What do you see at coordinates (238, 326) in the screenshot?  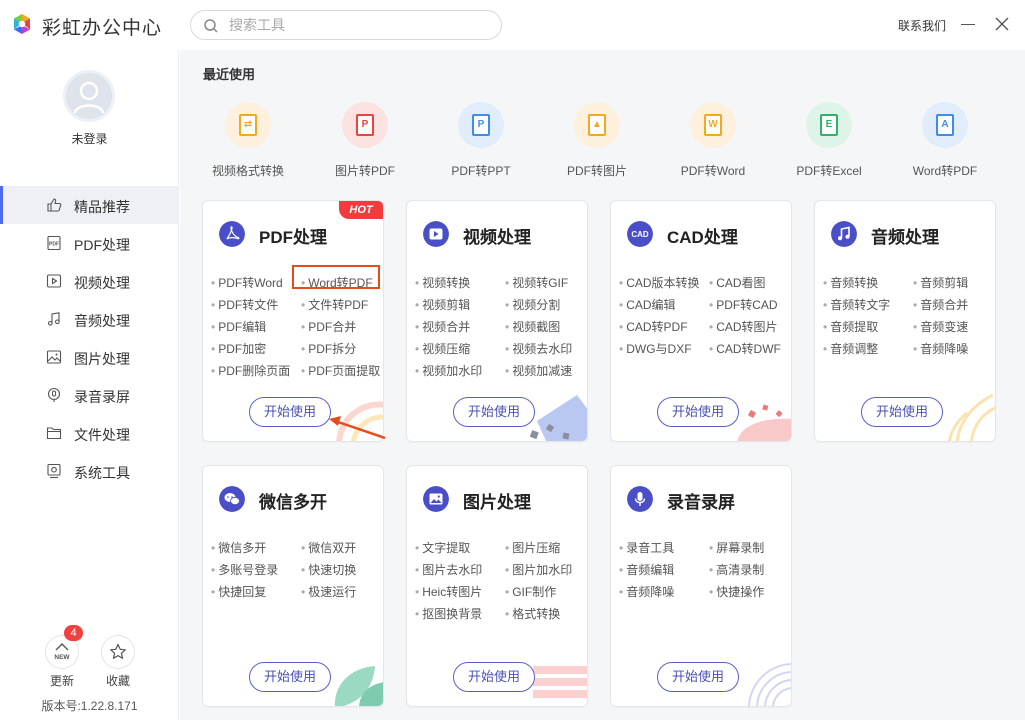 I see `feature-link: PDF编辑` at bounding box center [238, 326].